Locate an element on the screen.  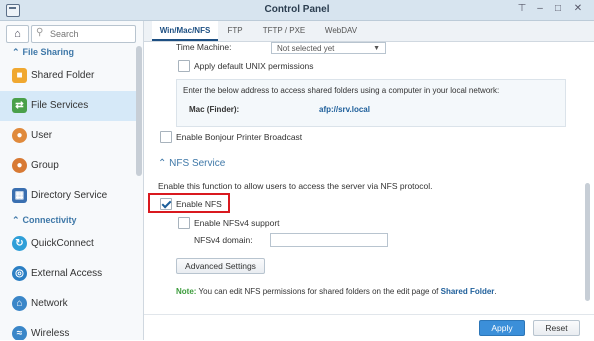
folder-icon: ■ is located at coordinates (19, 75).